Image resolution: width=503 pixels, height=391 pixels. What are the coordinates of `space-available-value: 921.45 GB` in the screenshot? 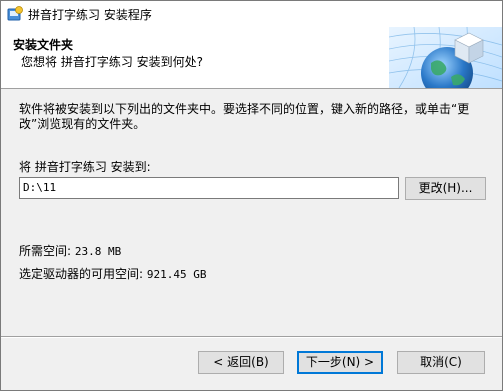 It's located at (176, 274).